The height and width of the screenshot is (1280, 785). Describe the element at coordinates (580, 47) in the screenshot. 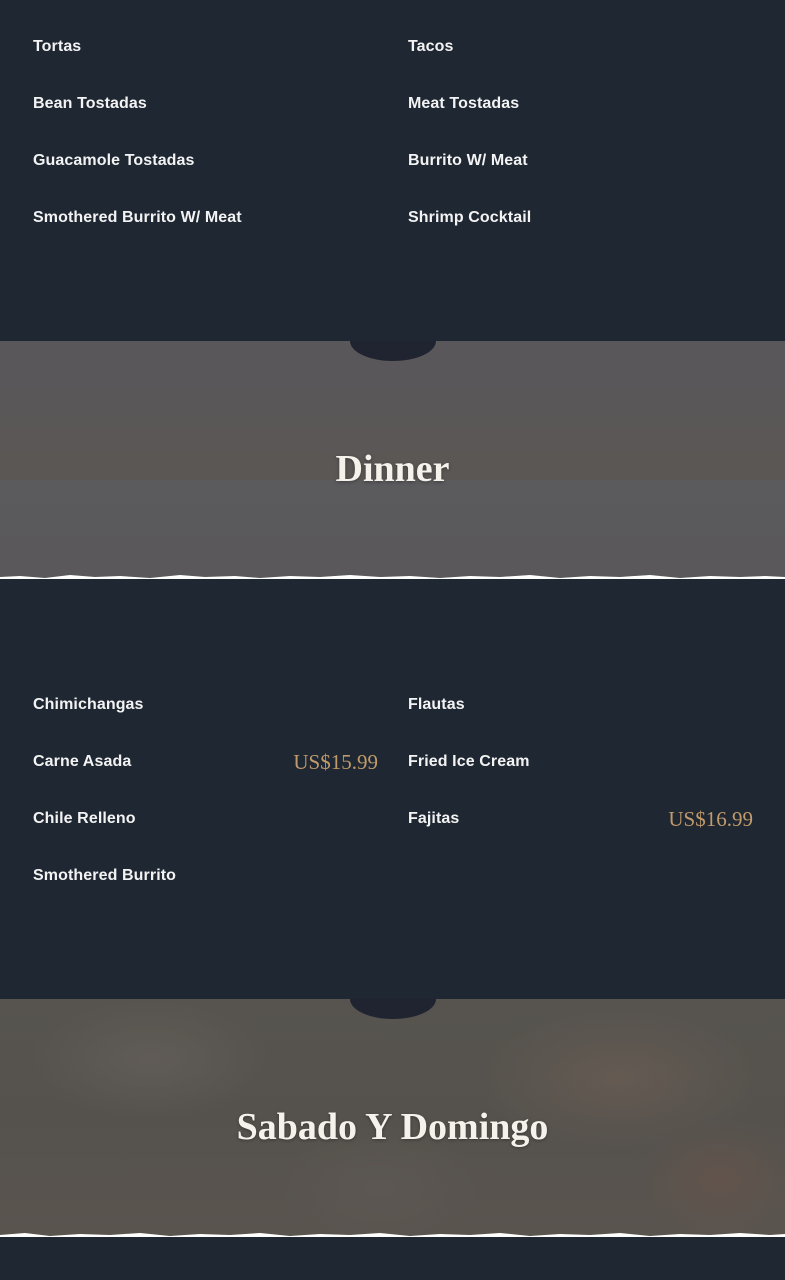

I see `menu-item: Tacos` at that location.